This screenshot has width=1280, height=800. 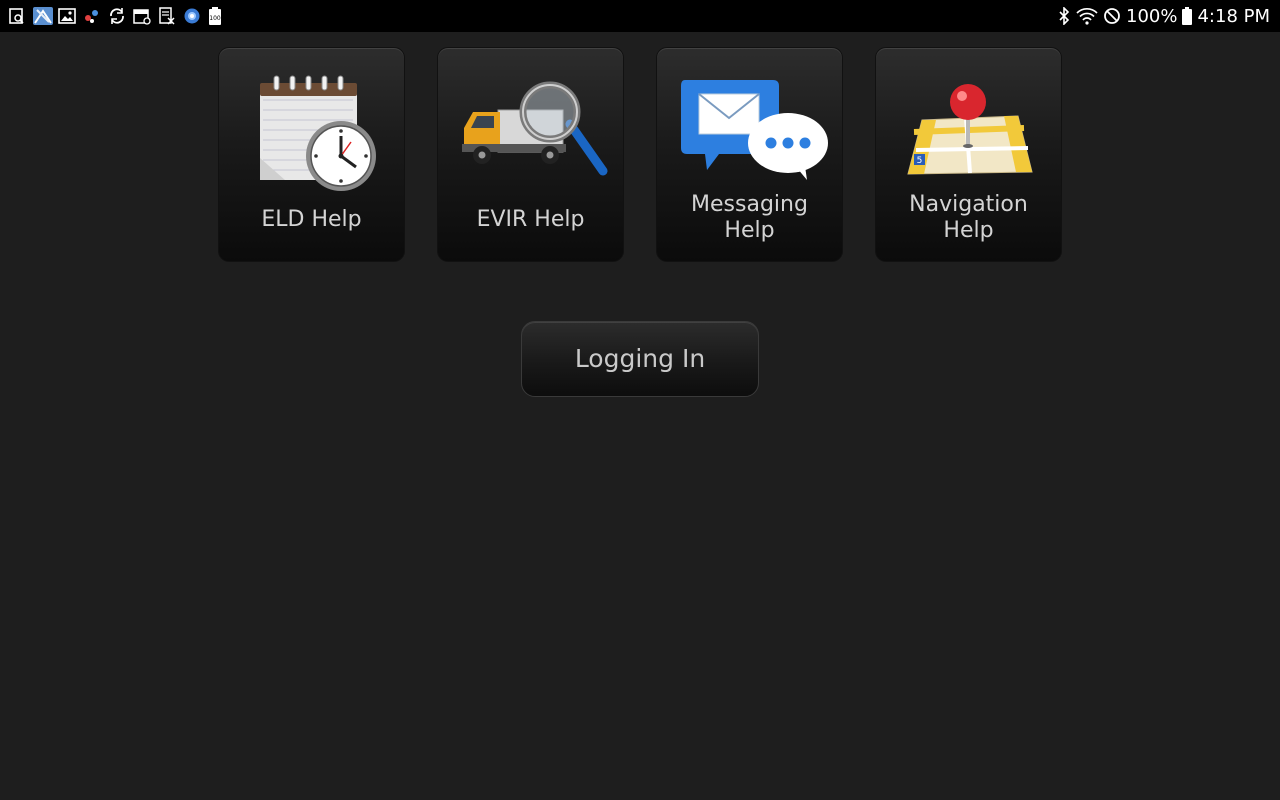 I want to click on truck-magnifier-icon, so click(x=535, y=128).